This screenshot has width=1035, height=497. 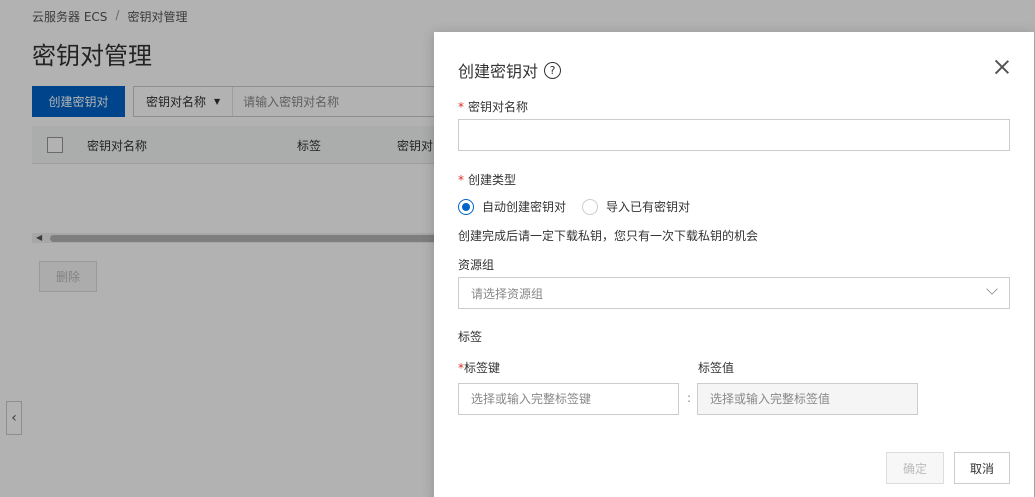 What do you see at coordinates (577, 206) in the screenshot?
I see `create-type-radio-group: 自动创建密钥对 导入已有密钥对` at bounding box center [577, 206].